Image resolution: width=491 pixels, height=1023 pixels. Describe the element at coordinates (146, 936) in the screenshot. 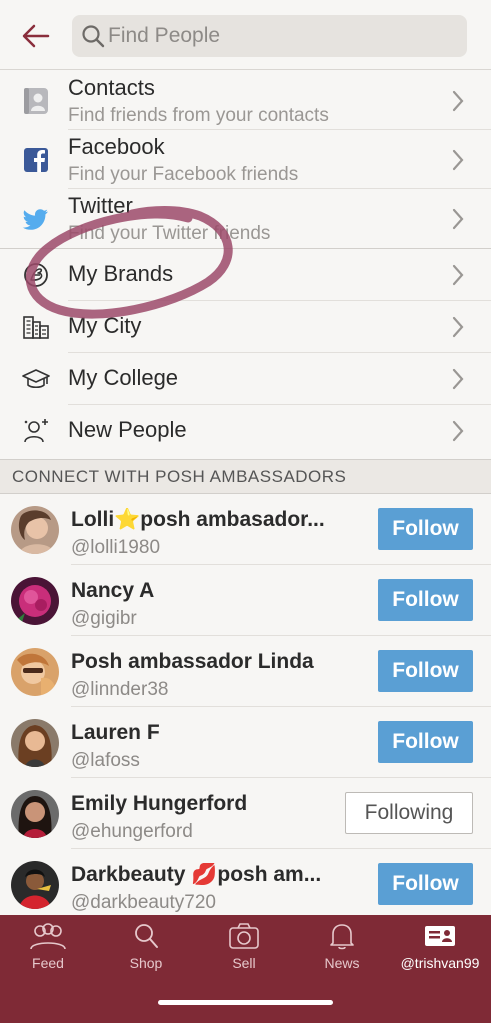

I see `shop-icon` at that location.